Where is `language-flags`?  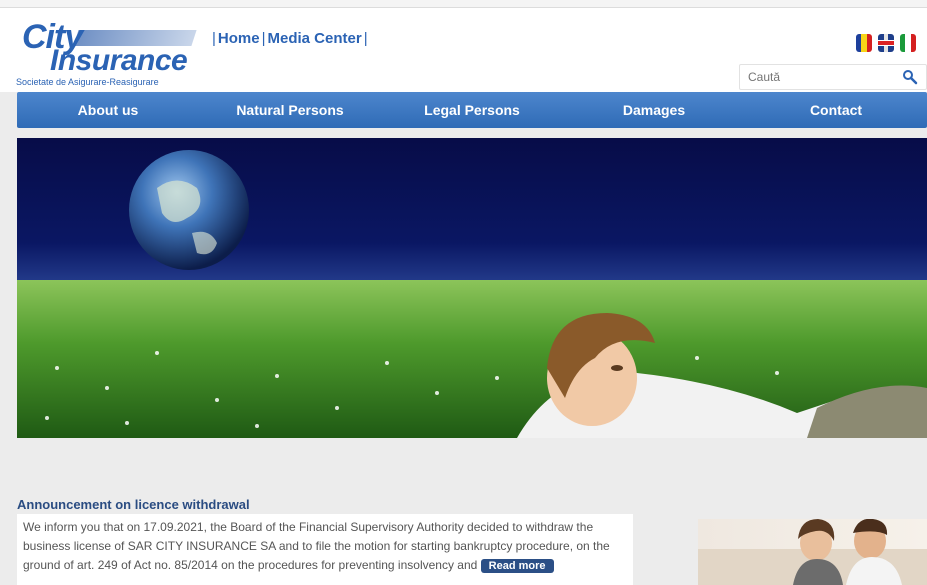
language-flags is located at coordinates (886, 43).